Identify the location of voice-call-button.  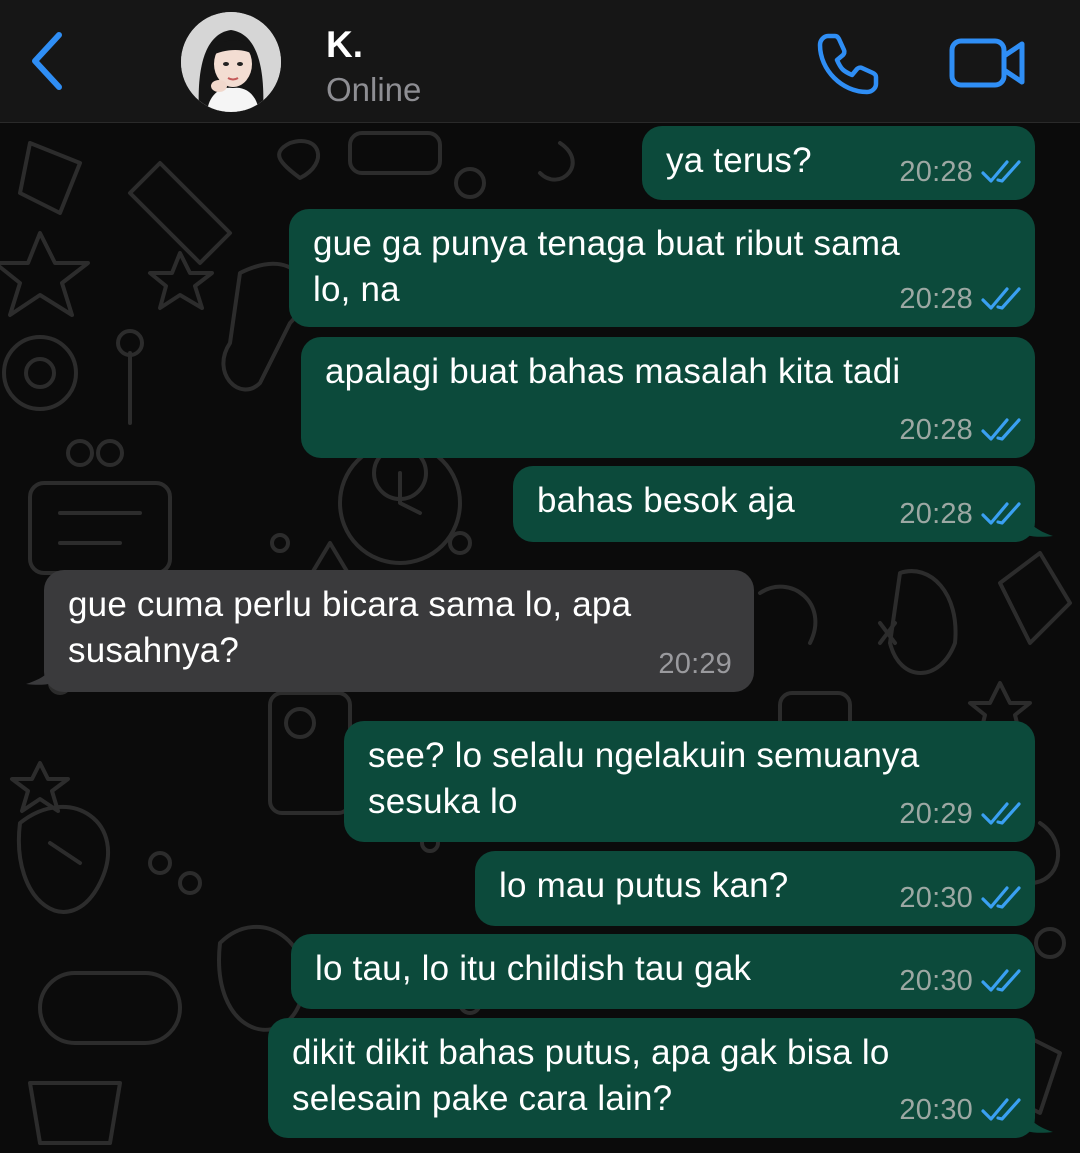
(848, 64).